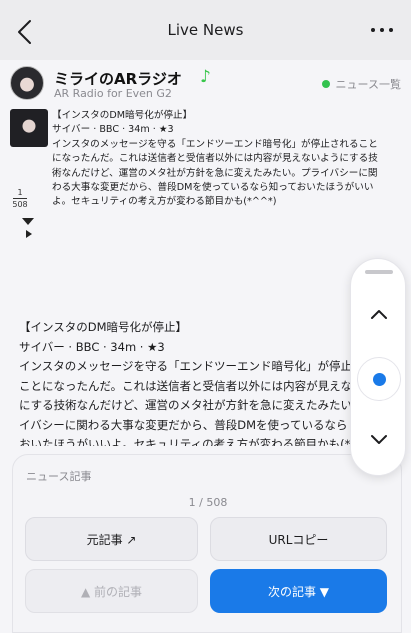  Describe the element at coordinates (29, 234) in the screenshot. I see `caret-right-icon` at that location.